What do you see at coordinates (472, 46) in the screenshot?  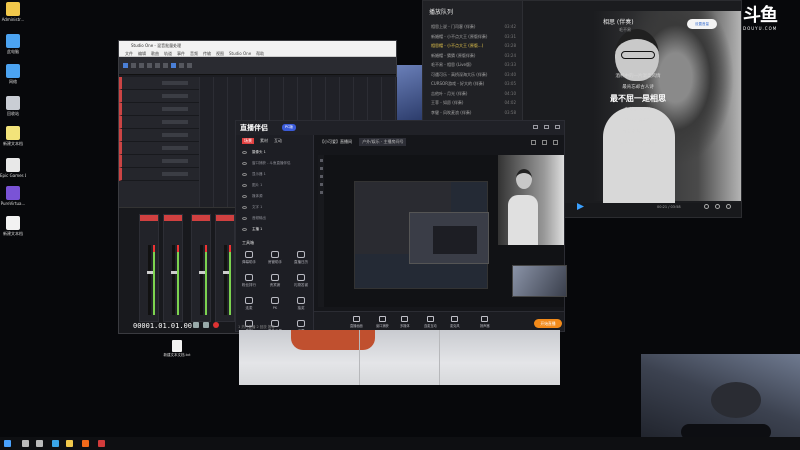 I see `queue-item: 相思帽 - 小不点大王 (原版...) 03:28` at bounding box center [472, 46].